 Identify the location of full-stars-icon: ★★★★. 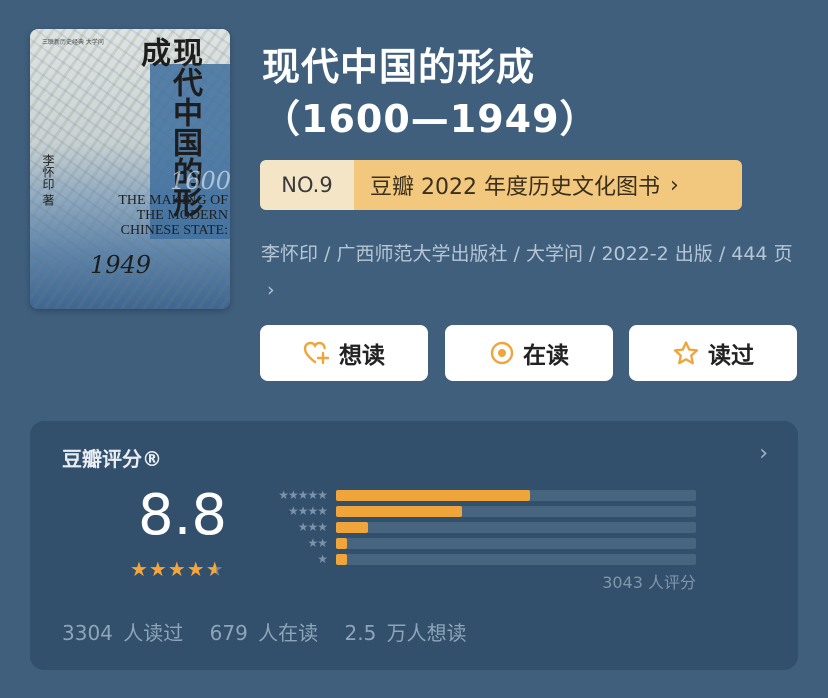
(168, 569).